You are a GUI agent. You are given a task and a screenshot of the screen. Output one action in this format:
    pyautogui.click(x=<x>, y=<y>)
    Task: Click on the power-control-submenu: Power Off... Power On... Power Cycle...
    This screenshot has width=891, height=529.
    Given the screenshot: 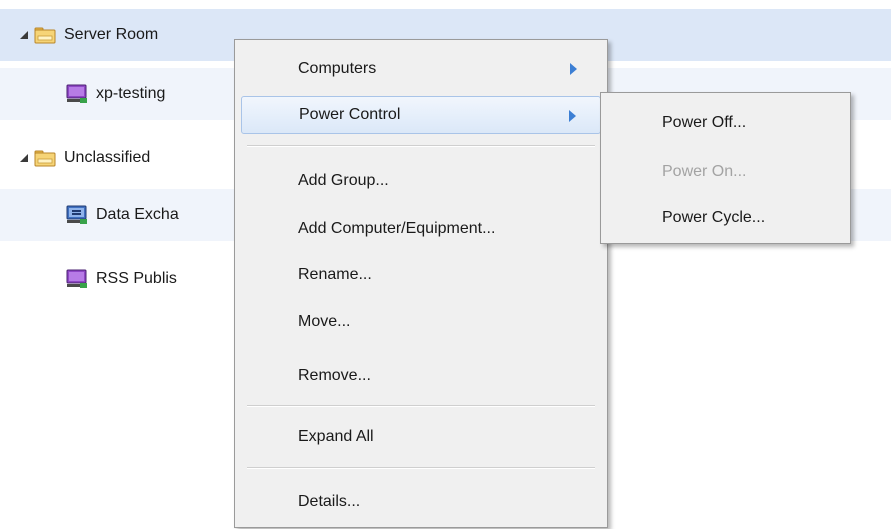 What is the action you would take?
    pyautogui.click(x=725, y=168)
    